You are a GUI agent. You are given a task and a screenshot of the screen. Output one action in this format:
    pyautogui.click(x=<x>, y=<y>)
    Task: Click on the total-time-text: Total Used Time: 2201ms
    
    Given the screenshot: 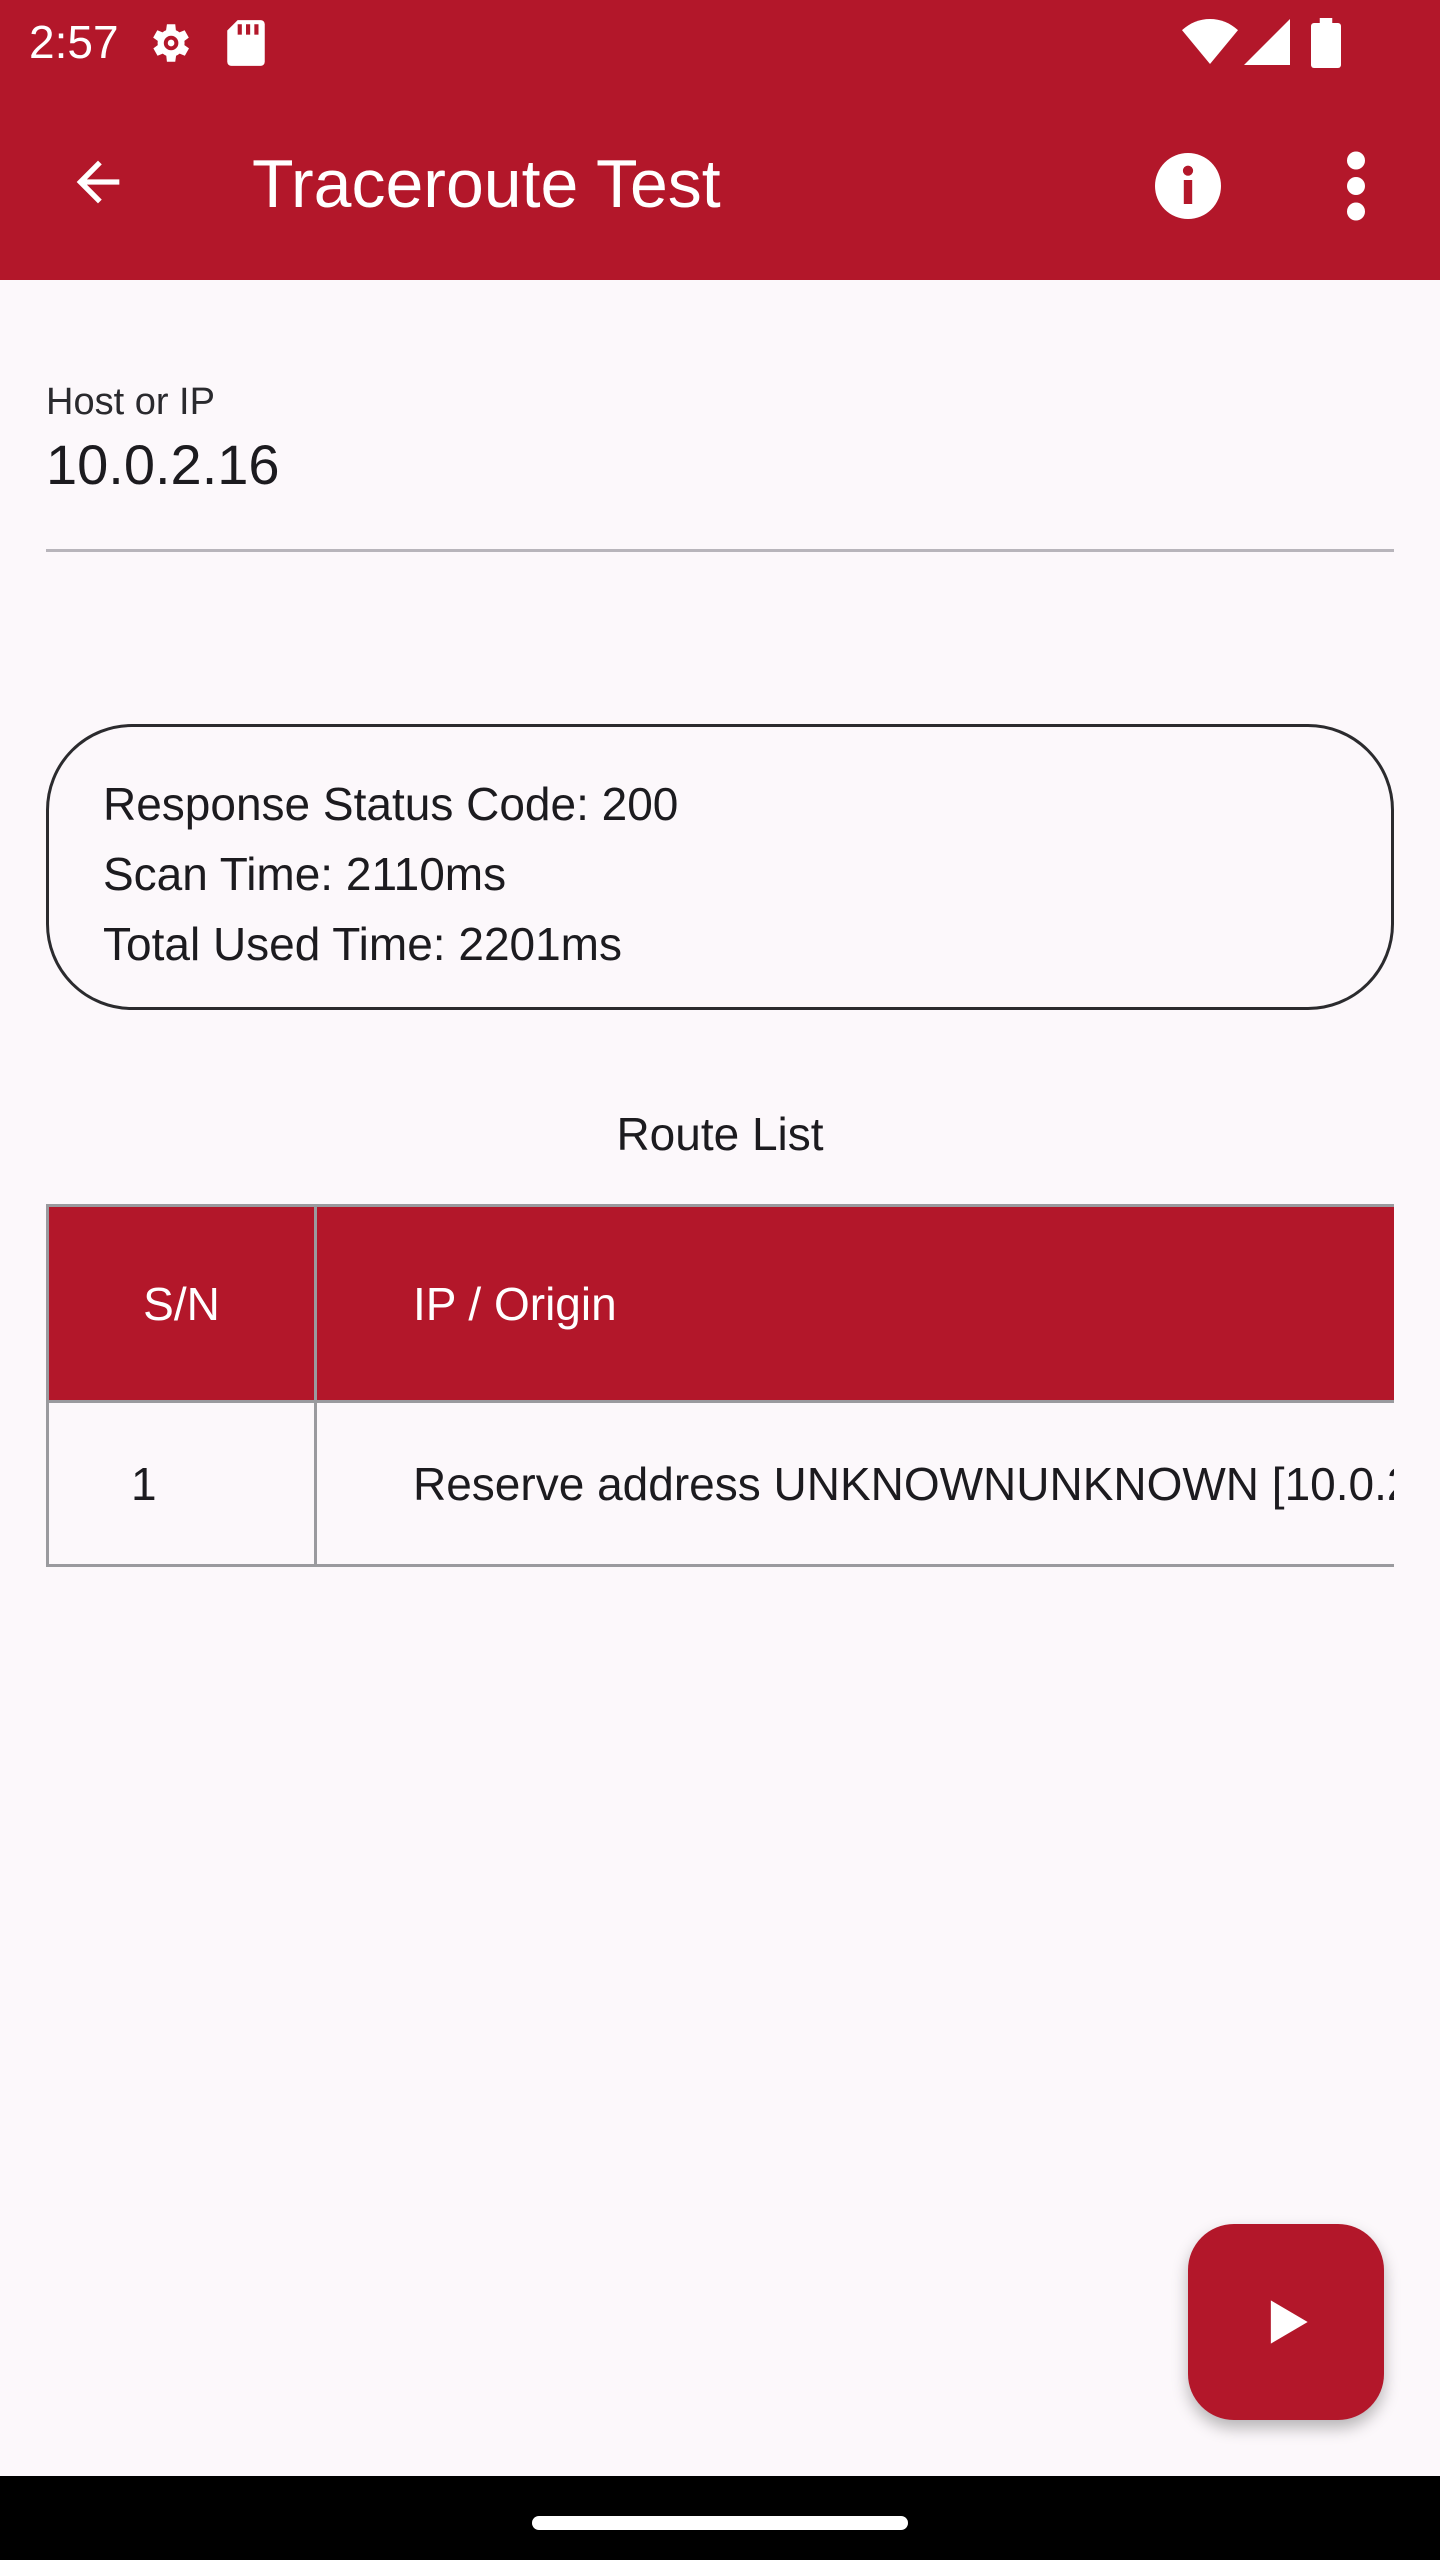 What is the action you would take?
    pyautogui.click(x=363, y=944)
    